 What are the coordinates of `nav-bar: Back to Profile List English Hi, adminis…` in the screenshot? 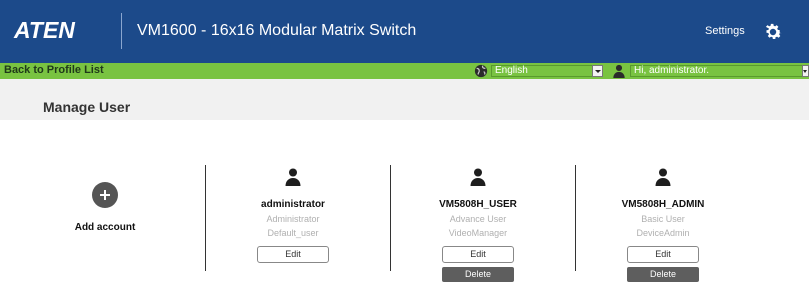 It's located at (404, 71).